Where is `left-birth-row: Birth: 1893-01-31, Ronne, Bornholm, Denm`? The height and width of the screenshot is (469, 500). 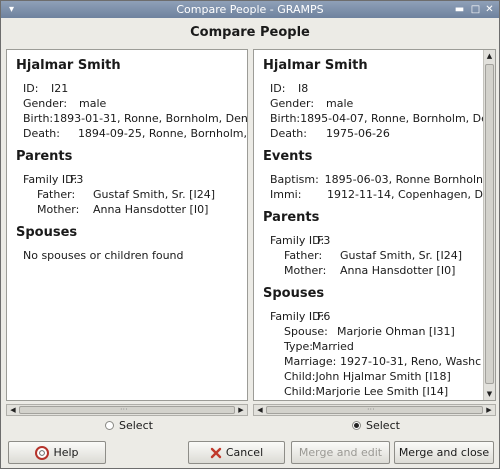
left-birth-row: Birth: 1893-01-31, Ronne, Bornholm, Denm is located at coordinates (131, 118).